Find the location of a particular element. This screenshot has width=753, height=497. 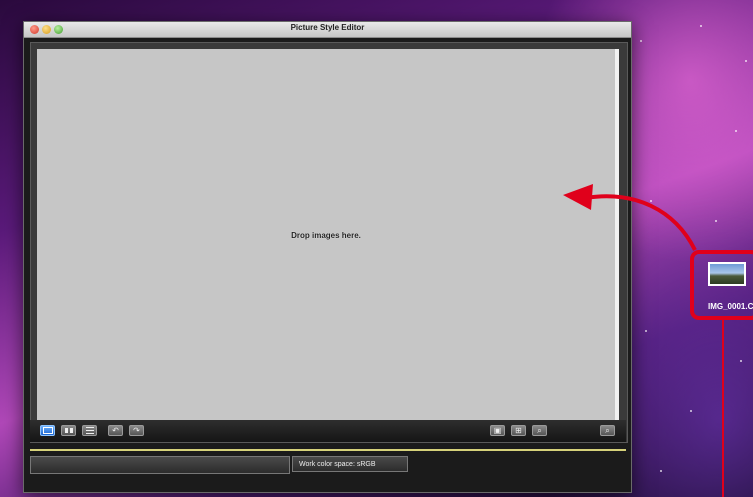

drag-arrow is located at coordinates (630, 217).